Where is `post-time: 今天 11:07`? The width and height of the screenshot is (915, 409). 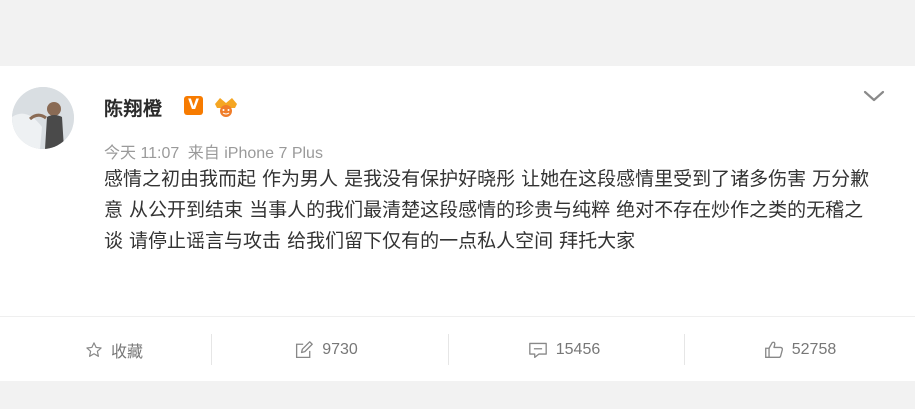 post-time: 今天 11:07 is located at coordinates (141, 153).